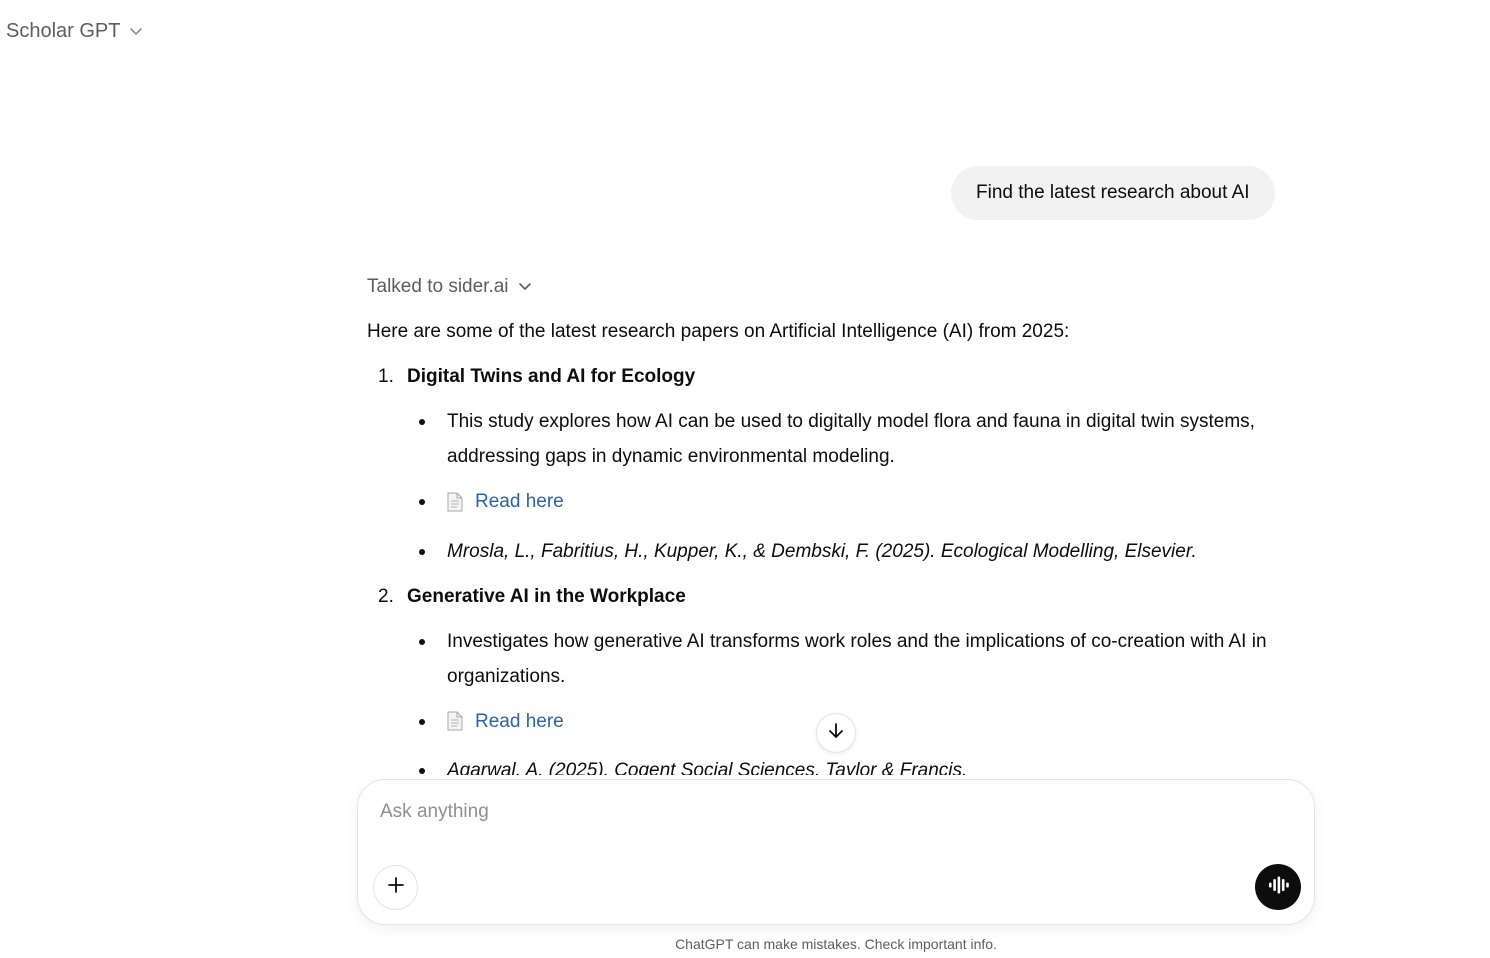  What do you see at coordinates (808, 812) in the screenshot?
I see `prompt-input` at bounding box center [808, 812].